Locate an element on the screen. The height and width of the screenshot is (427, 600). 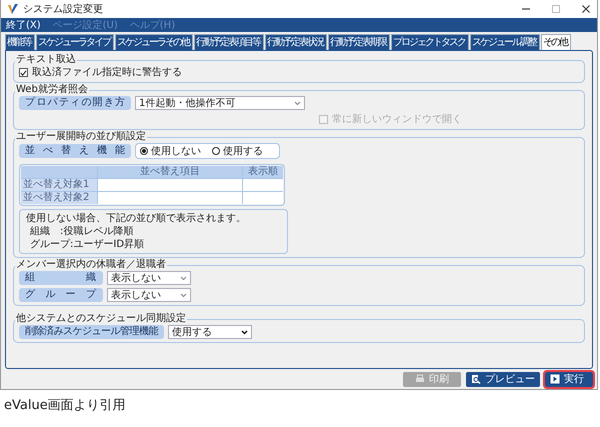
field-label: グループ is located at coordinates (61, 295).